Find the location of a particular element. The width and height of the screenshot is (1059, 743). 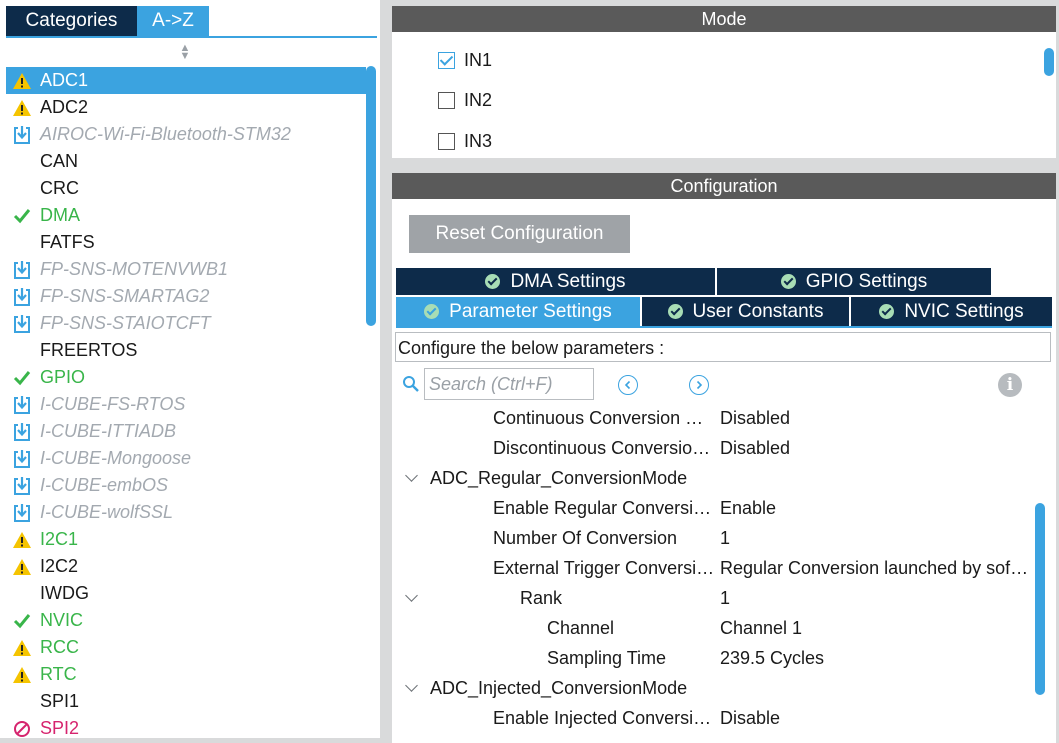

tab-a-z: A->Z is located at coordinates (173, 21).